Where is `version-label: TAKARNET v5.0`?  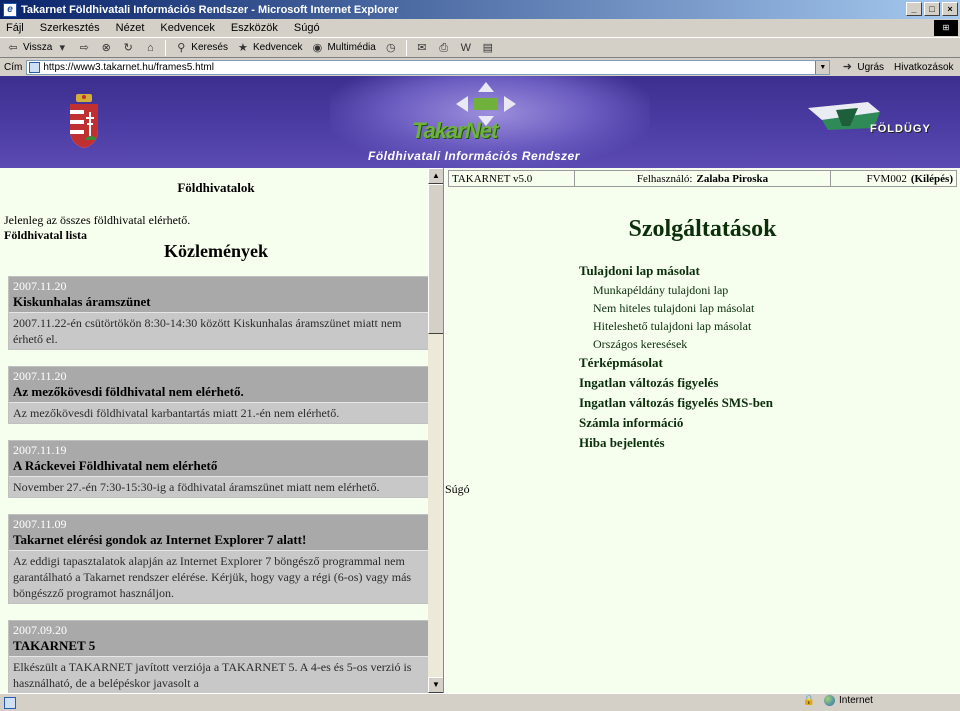 version-label: TAKARNET v5.0 is located at coordinates (512, 178).